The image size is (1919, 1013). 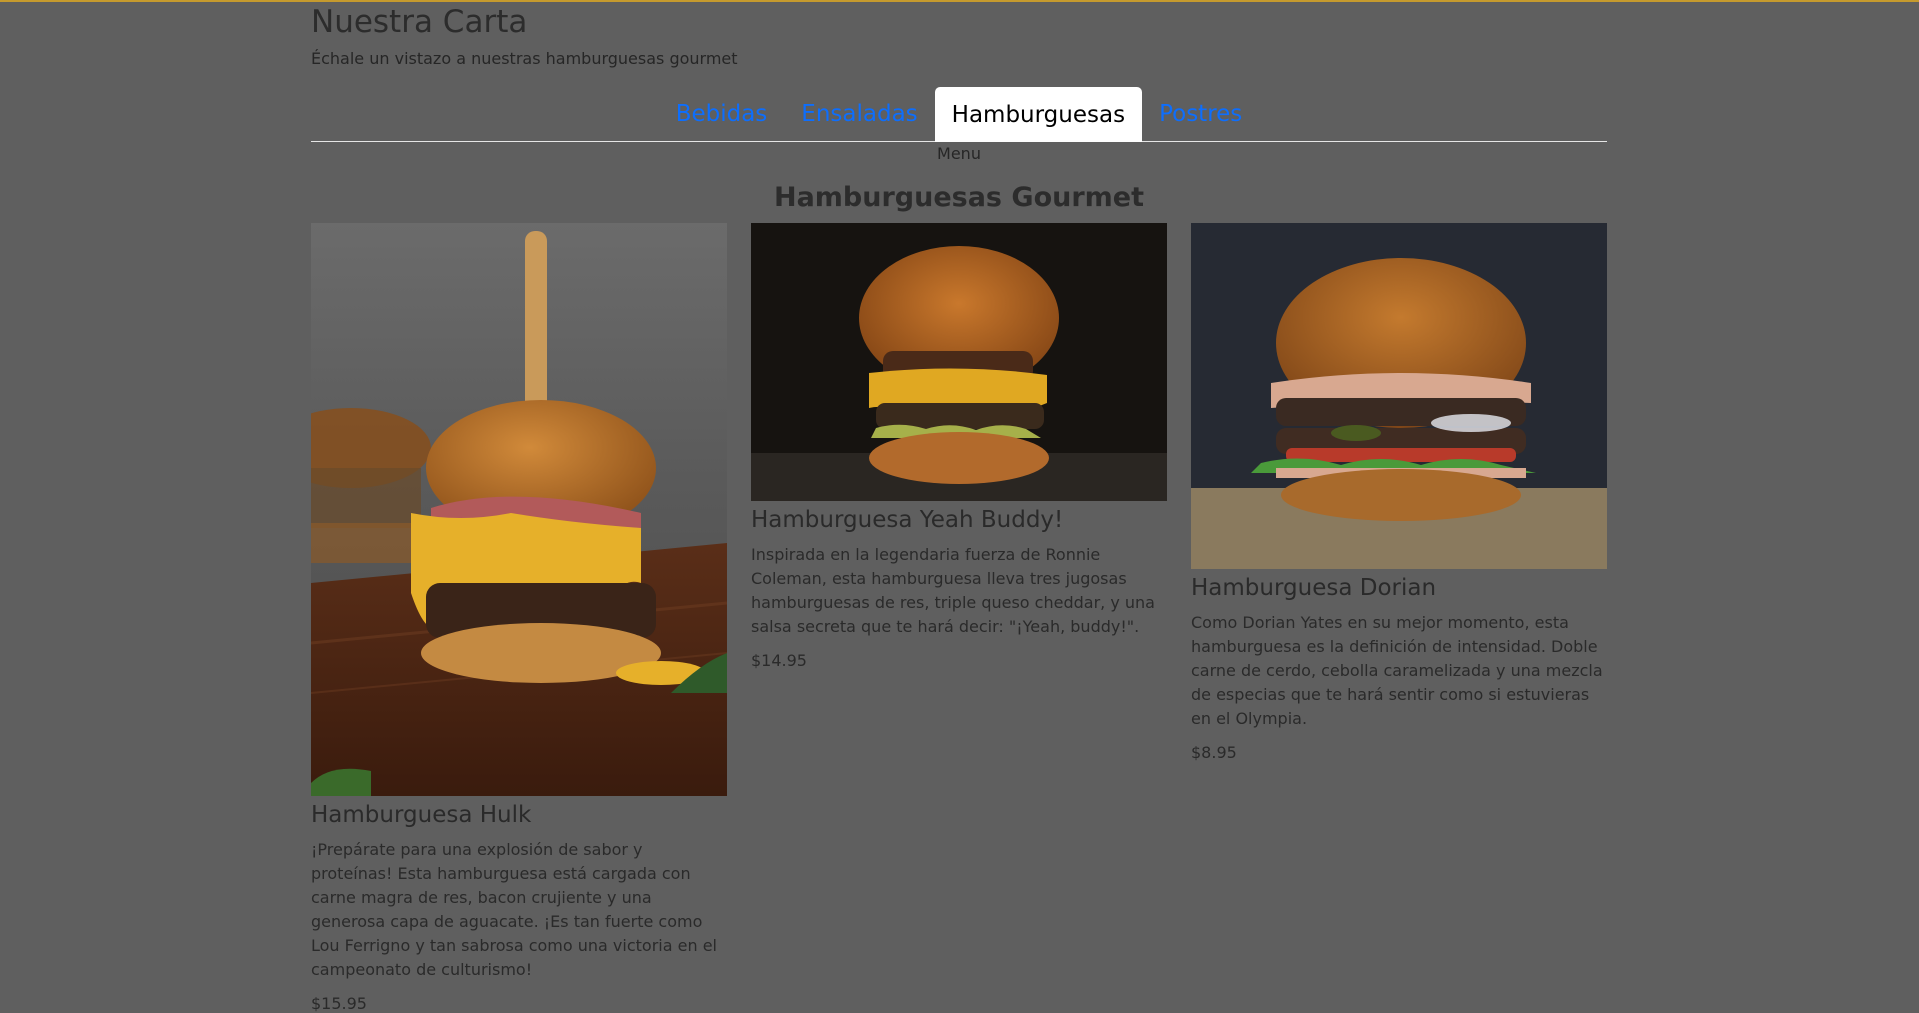 What do you see at coordinates (907, 520) in the screenshot?
I see `menu-item-name: Hamburguesa Yeah Buddy!` at bounding box center [907, 520].